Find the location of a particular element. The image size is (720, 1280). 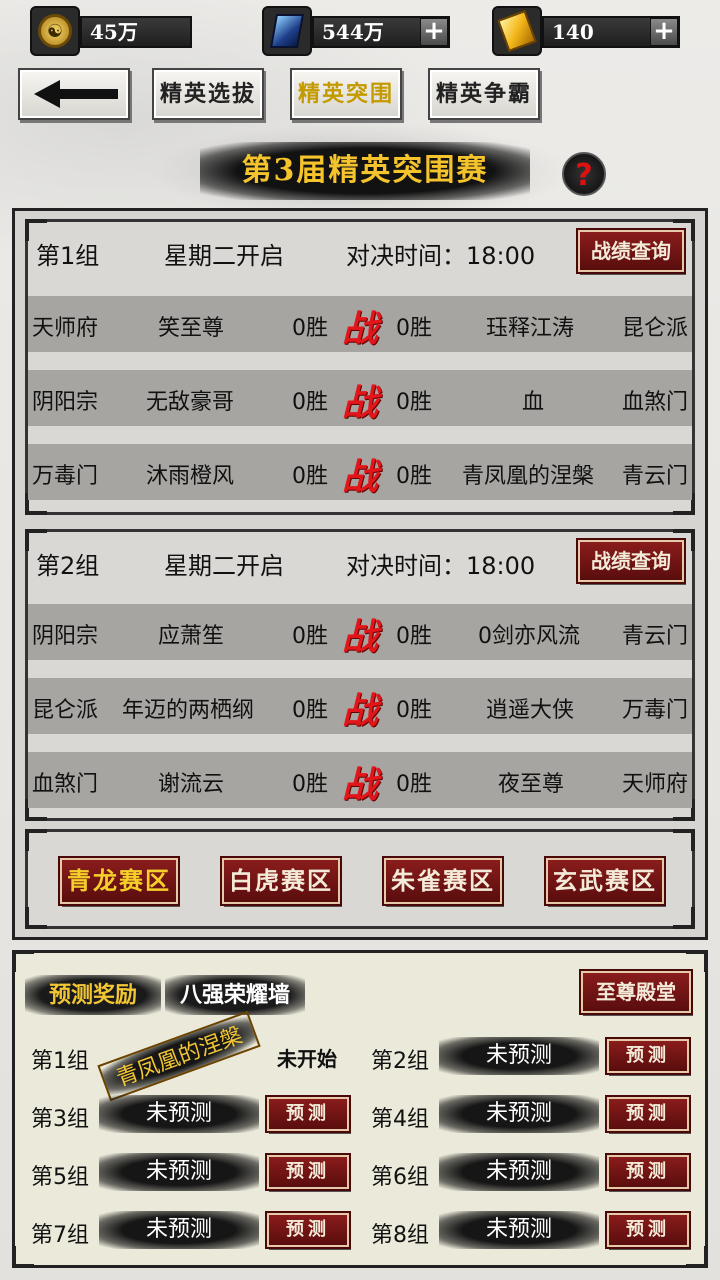

help-icon: ? is located at coordinates (584, 174).